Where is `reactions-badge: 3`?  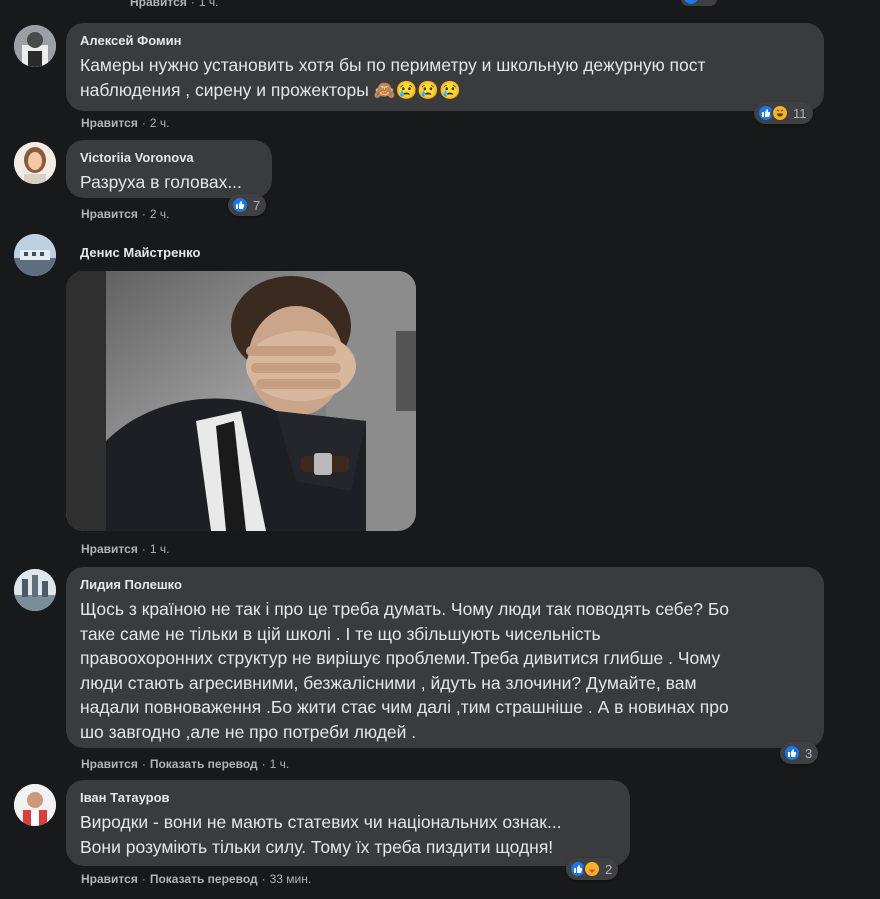 reactions-badge: 3 is located at coordinates (799, 753).